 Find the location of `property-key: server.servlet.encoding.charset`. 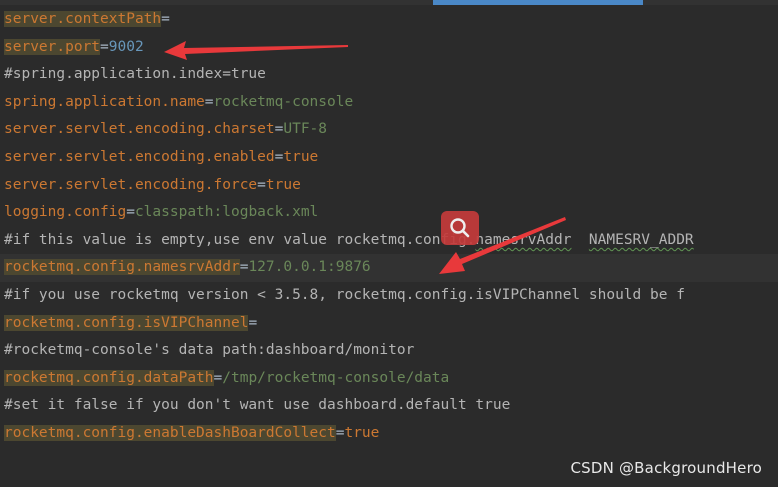

property-key: server.servlet.encoding.charset is located at coordinates (139, 129).